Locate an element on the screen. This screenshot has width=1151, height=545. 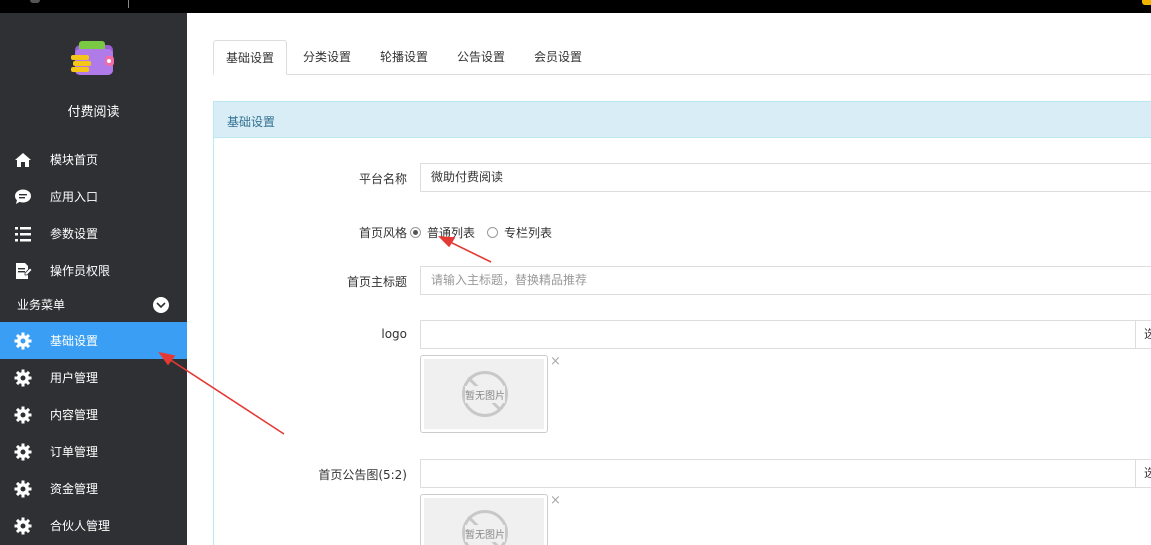
sidebar-item-label: 订单管理 is located at coordinates (74, 452).